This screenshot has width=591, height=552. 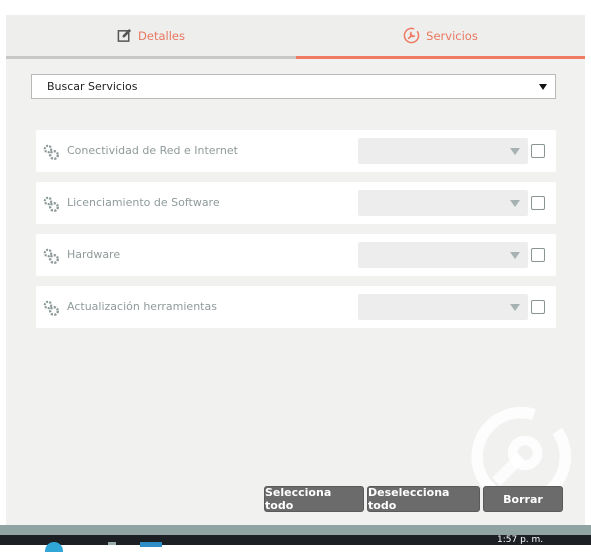 I want to click on taskbar-clock: 1:57 p. m., so click(x=520, y=540).